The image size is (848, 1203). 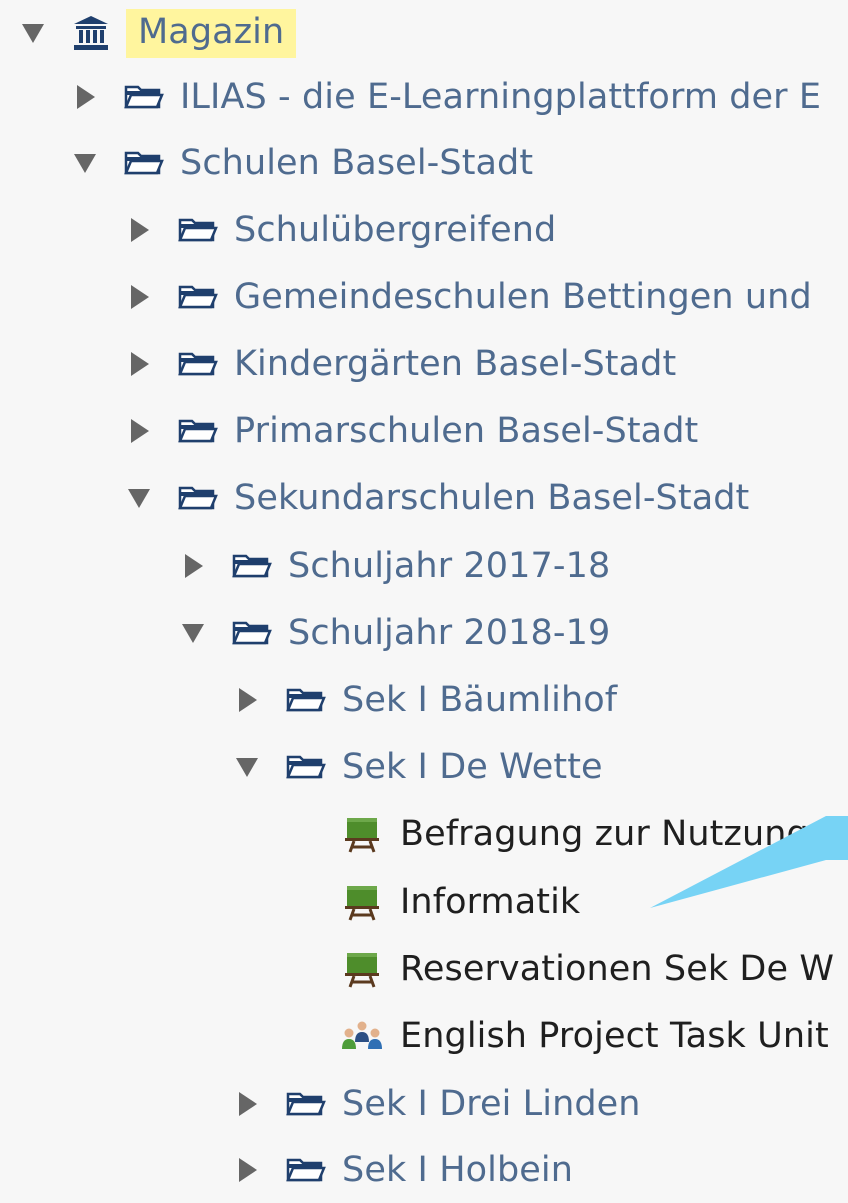 What do you see at coordinates (466, 431) in the screenshot?
I see `tree-item-label: Primarschulen Basel-Stadt` at bounding box center [466, 431].